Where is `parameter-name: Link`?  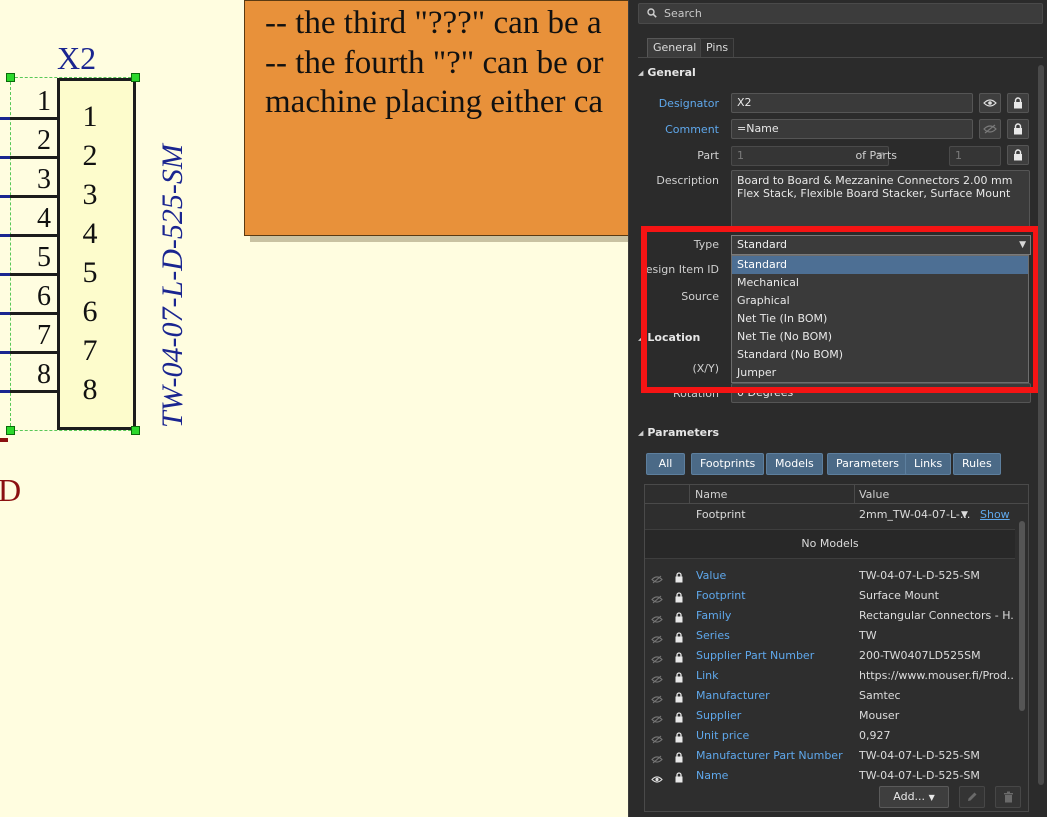
parameter-name: Link is located at coordinates (707, 675).